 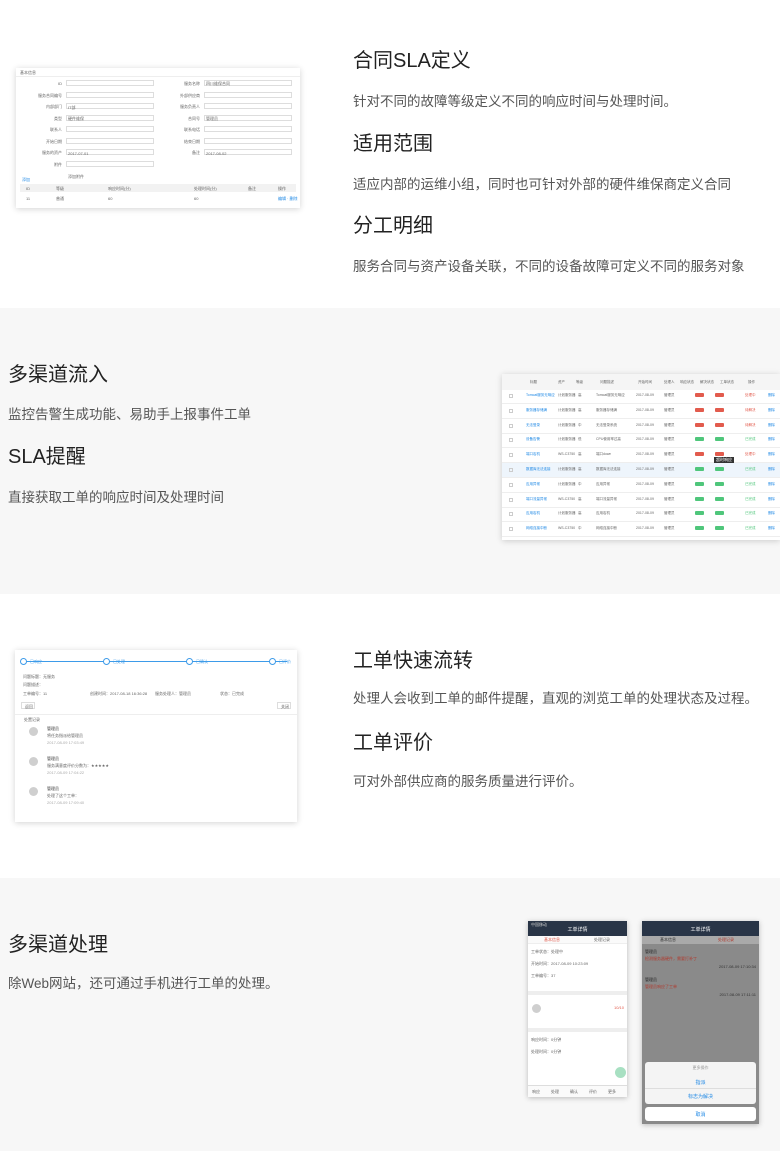 What do you see at coordinates (606, 424) in the screenshot?
I see `list-cell: 无法登录系统` at bounding box center [606, 424].